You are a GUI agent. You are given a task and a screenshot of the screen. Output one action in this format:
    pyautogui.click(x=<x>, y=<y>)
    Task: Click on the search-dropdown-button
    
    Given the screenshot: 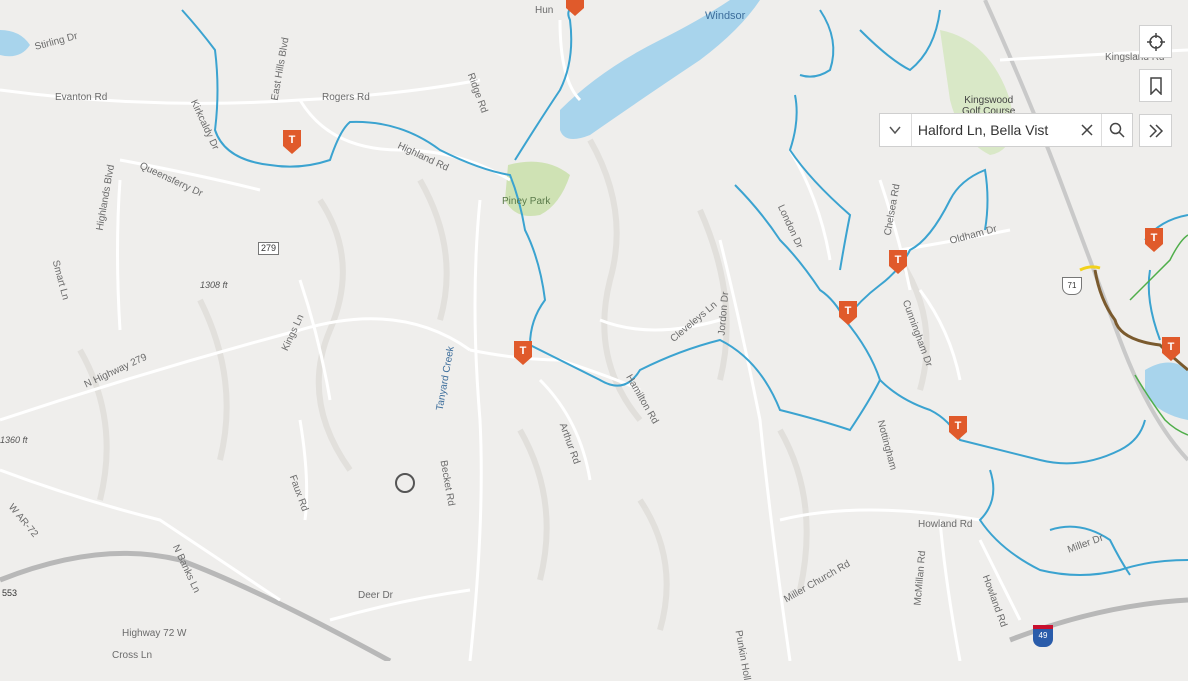 What is the action you would take?
    pyautogui.click(x=896, y=130)
    